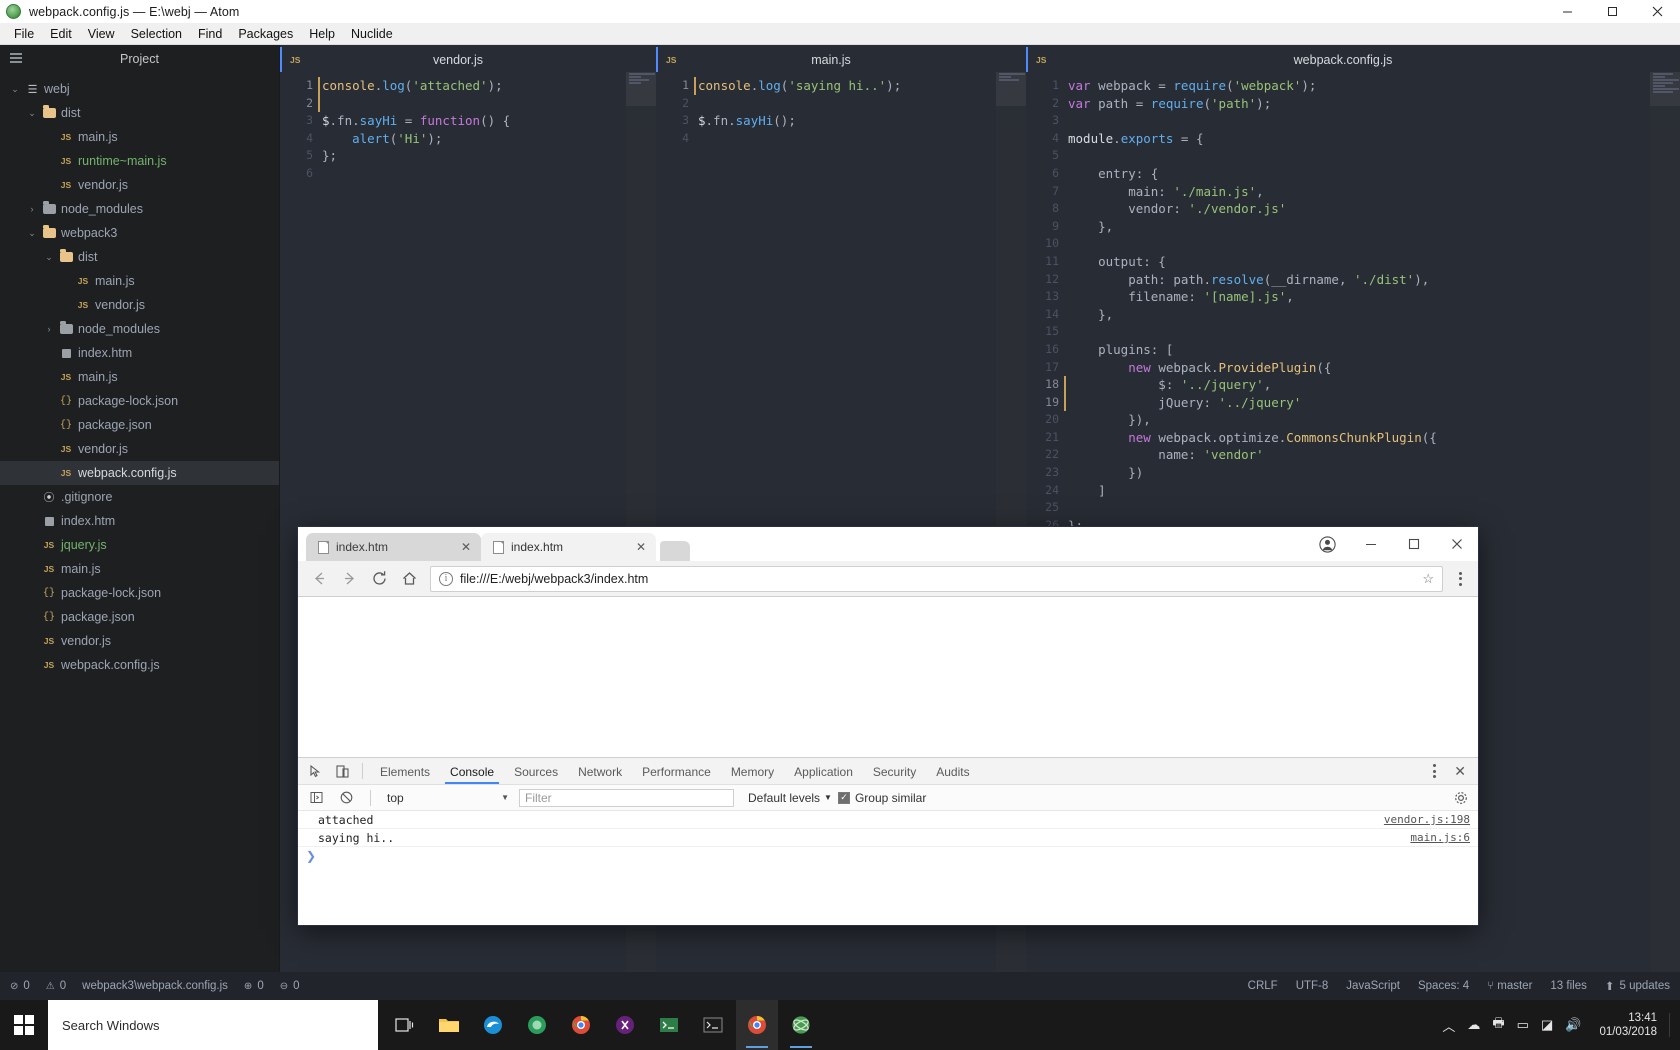  I want to click on console-prompt: ❯, so click(888, 856).